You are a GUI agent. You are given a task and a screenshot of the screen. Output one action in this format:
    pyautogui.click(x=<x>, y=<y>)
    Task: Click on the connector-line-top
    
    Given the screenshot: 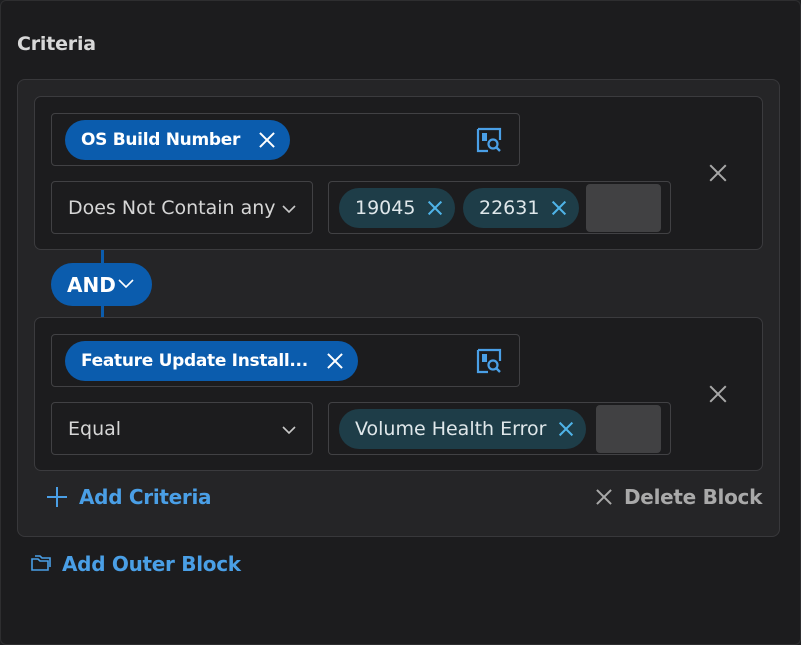 What is the action you would take?
    pyautogui.click(x=102, y=256)
    